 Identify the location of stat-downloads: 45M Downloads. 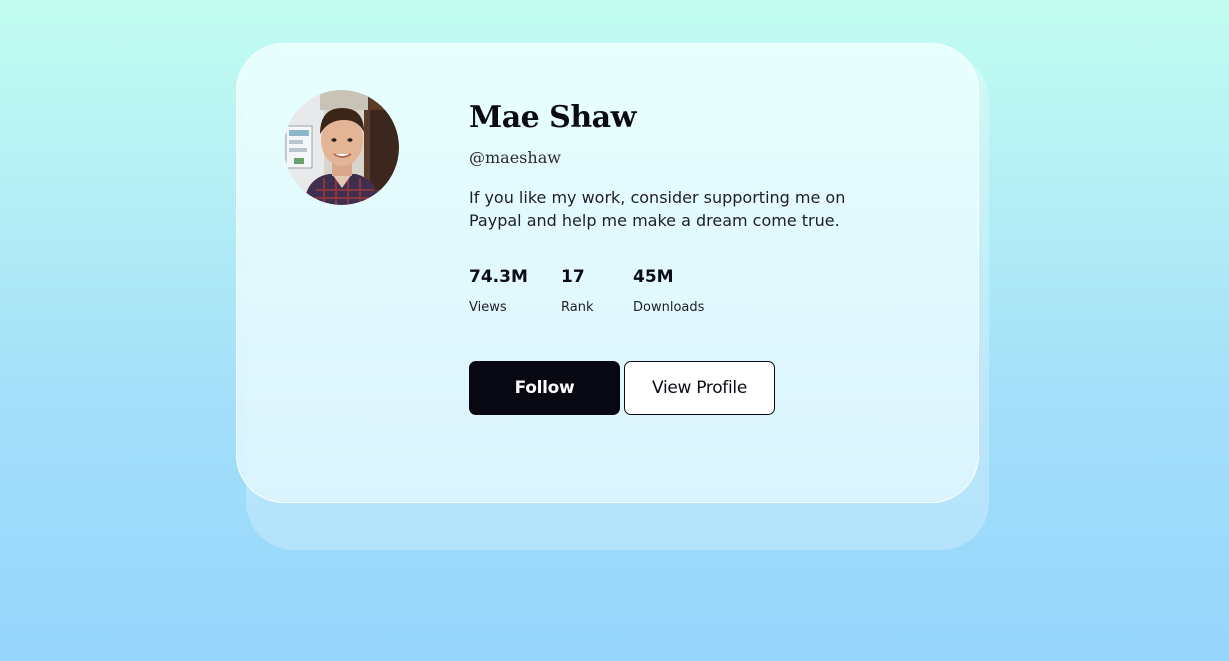
(683, 291).